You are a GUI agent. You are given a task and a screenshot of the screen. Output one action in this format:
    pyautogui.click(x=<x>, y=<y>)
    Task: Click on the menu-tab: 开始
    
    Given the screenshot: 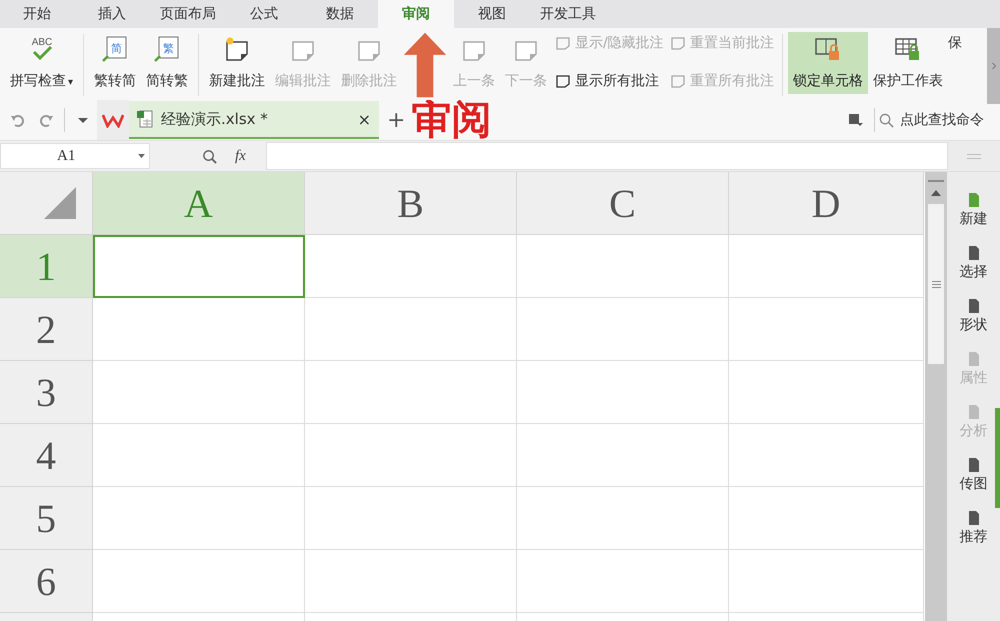 What is the action you would take?
    pyautogui.click(x=37, y=14)
    